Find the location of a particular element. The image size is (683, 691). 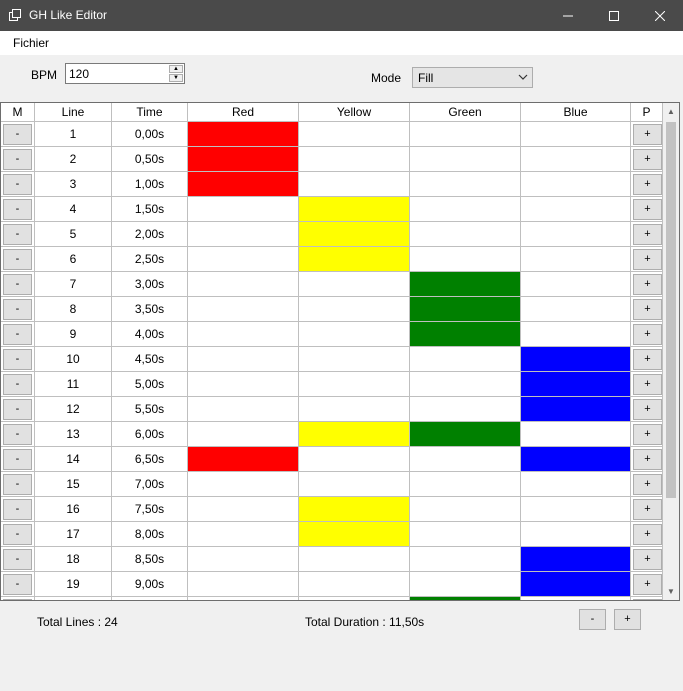

minimize-button is located at coordinates (568, 15).